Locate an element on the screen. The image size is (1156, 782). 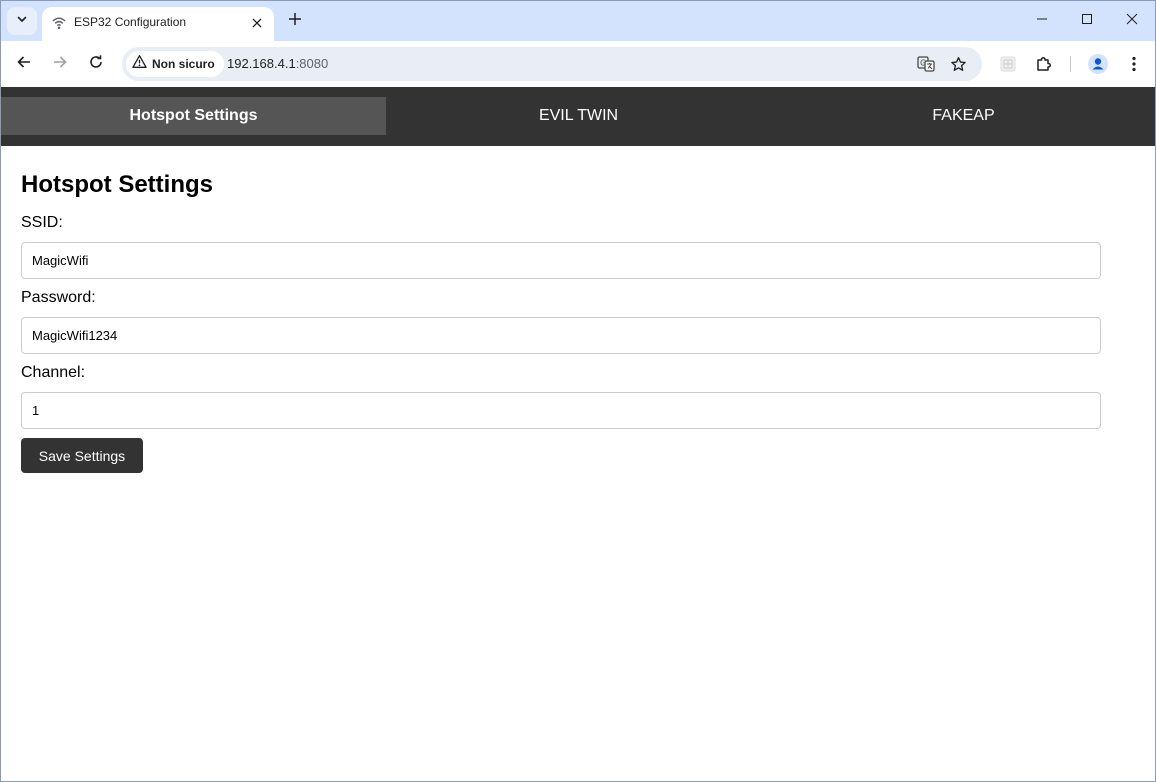
extension-icon is located at coordinates (1008, 64).